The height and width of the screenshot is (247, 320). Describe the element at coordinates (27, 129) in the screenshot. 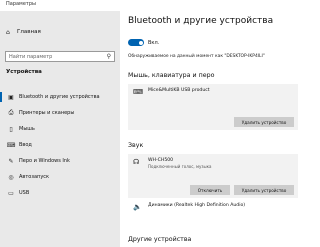

I see `sidebar-item-label: Мышь` at that location.